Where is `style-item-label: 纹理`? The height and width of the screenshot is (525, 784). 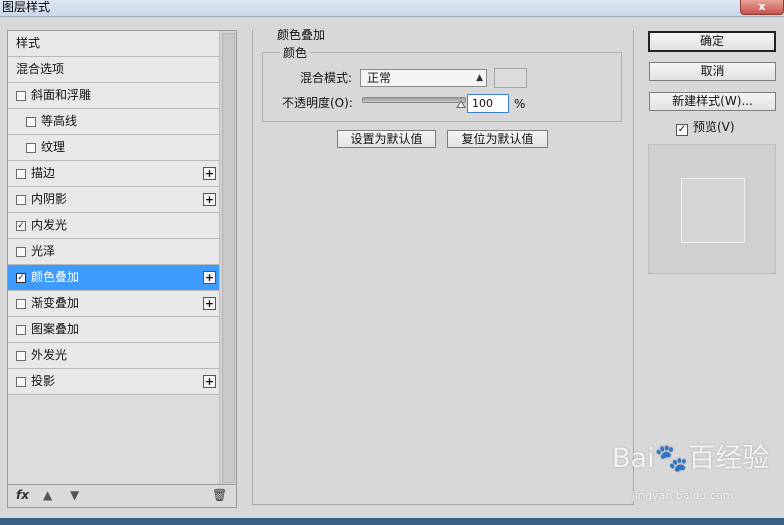
style-item-label: 纹理 is located at coordinates (53, 147).